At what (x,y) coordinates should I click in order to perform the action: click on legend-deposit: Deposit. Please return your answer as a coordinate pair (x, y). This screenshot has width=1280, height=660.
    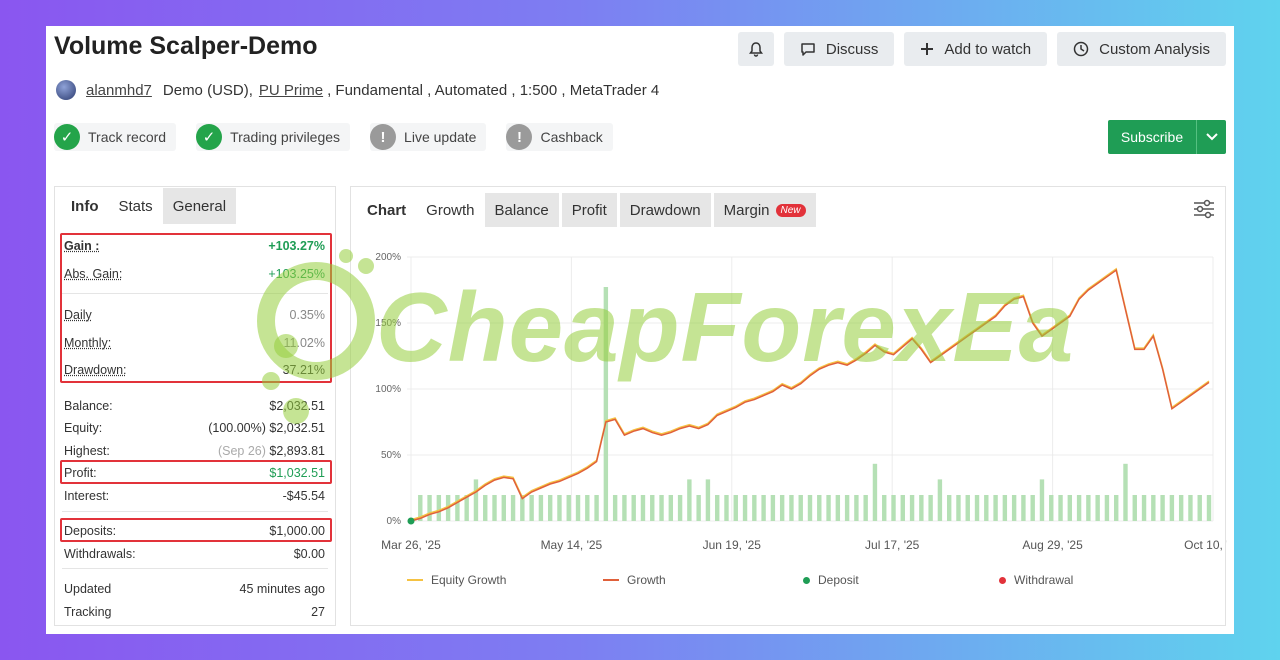
    Looking at the image, I should click on (831, 580).